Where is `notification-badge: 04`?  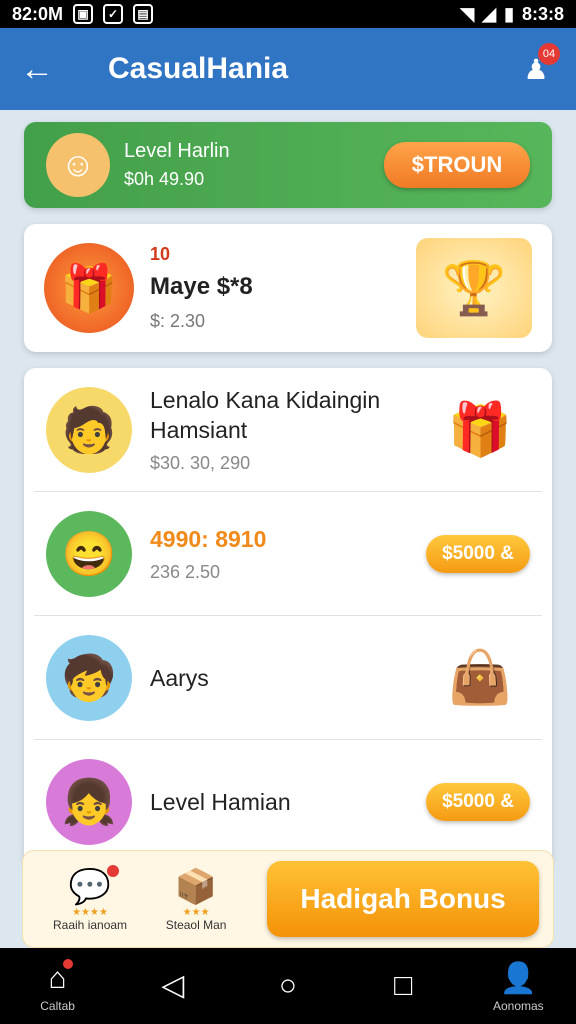 notification-badge: 04 is located at coordinates (549, 54).